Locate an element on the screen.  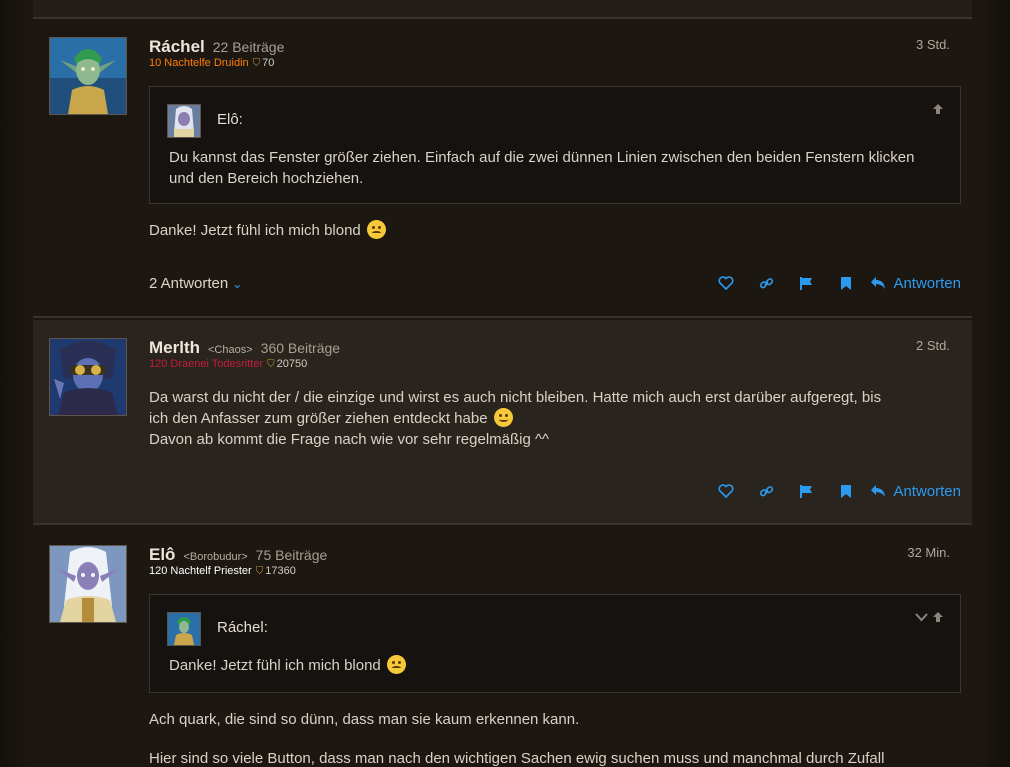
post-count: 360 Beiträge is located at coordinates (300, 348).